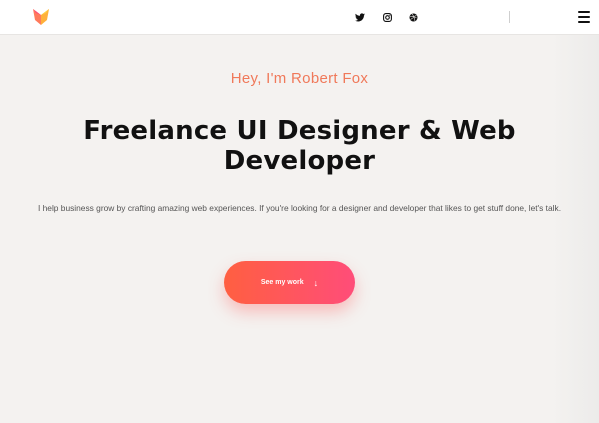 The image size is (599, 423). What do you see at coordinates (413, 17) in the screenshot?
I see `dribbble-icon` at bounding box center [413, 17].